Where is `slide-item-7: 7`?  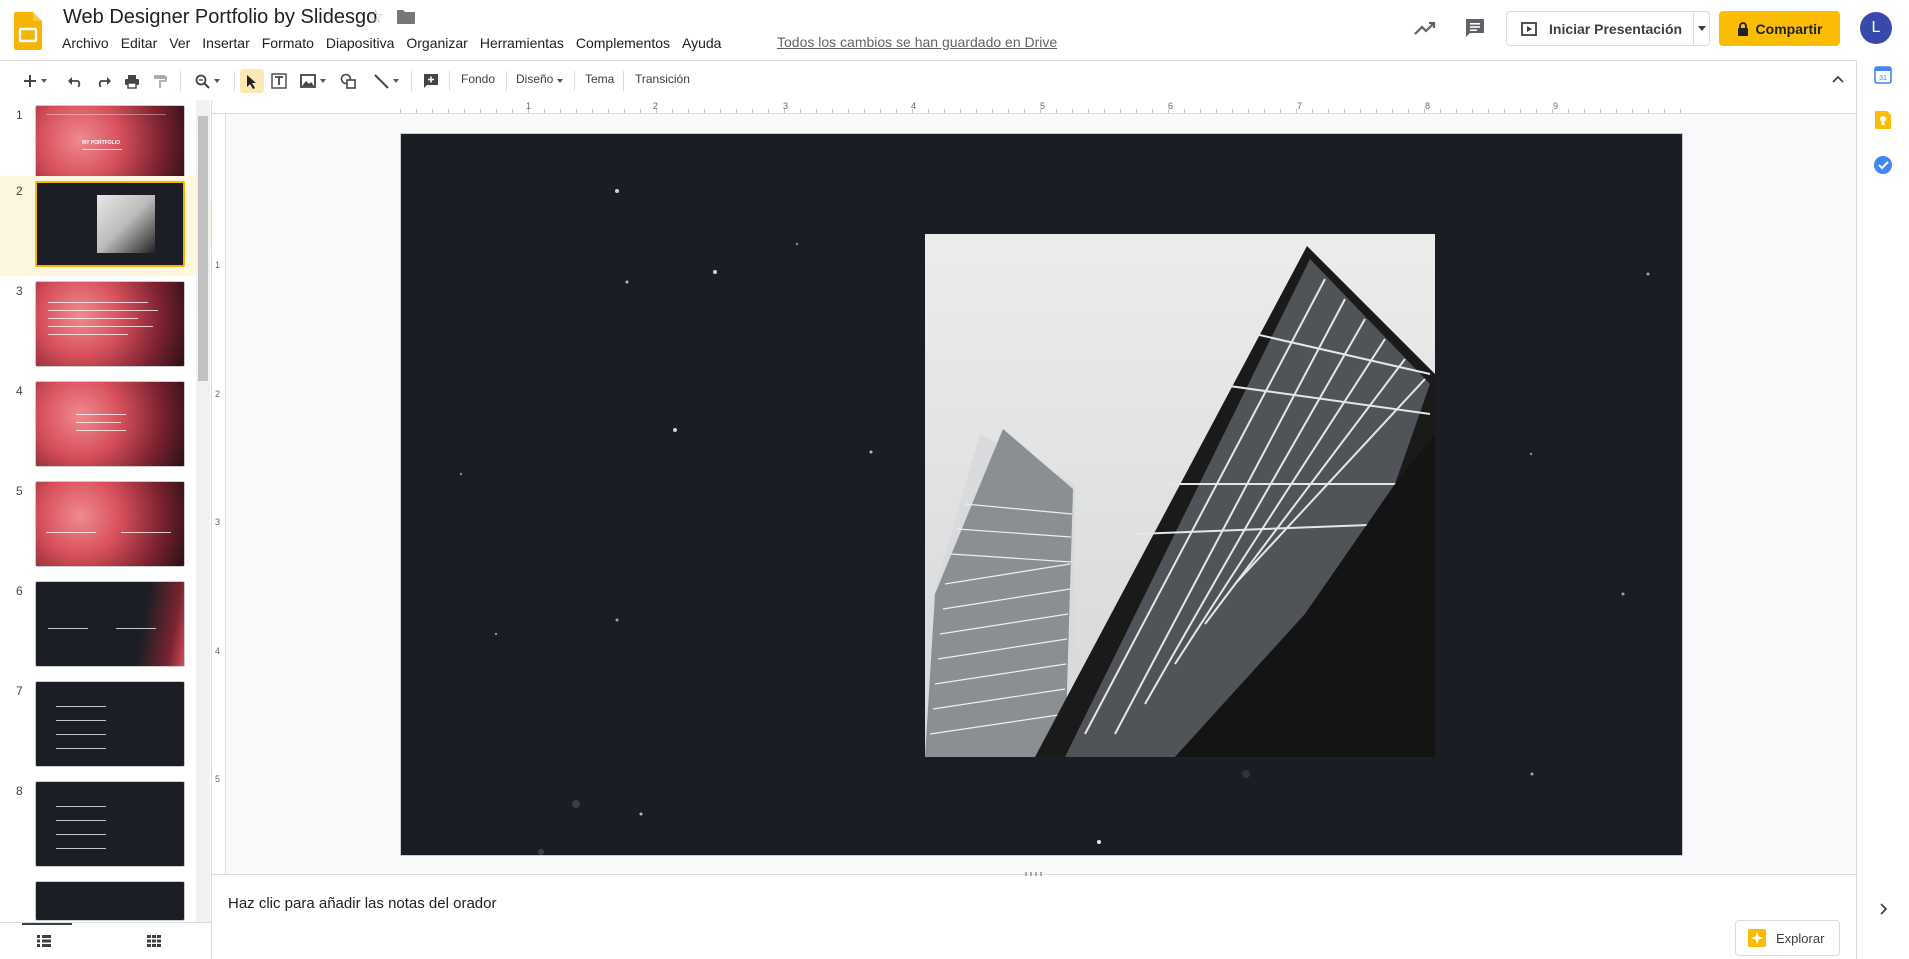
slide-item-7: 7 is located at coordinates (98, 726).